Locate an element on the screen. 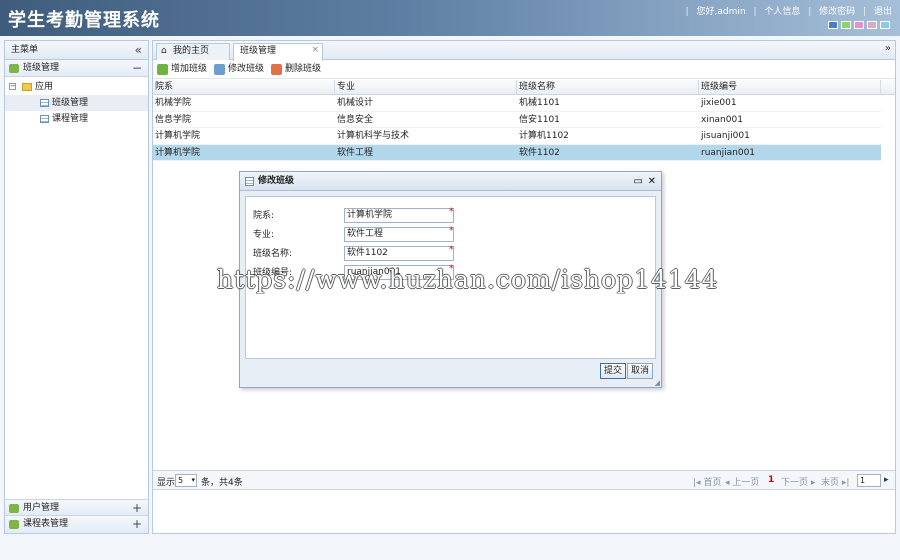 Image resolution: width=900 pixels, height=560 pixels. tab-home: ⌂ 我的主页 is located at coordinates (193, 51).